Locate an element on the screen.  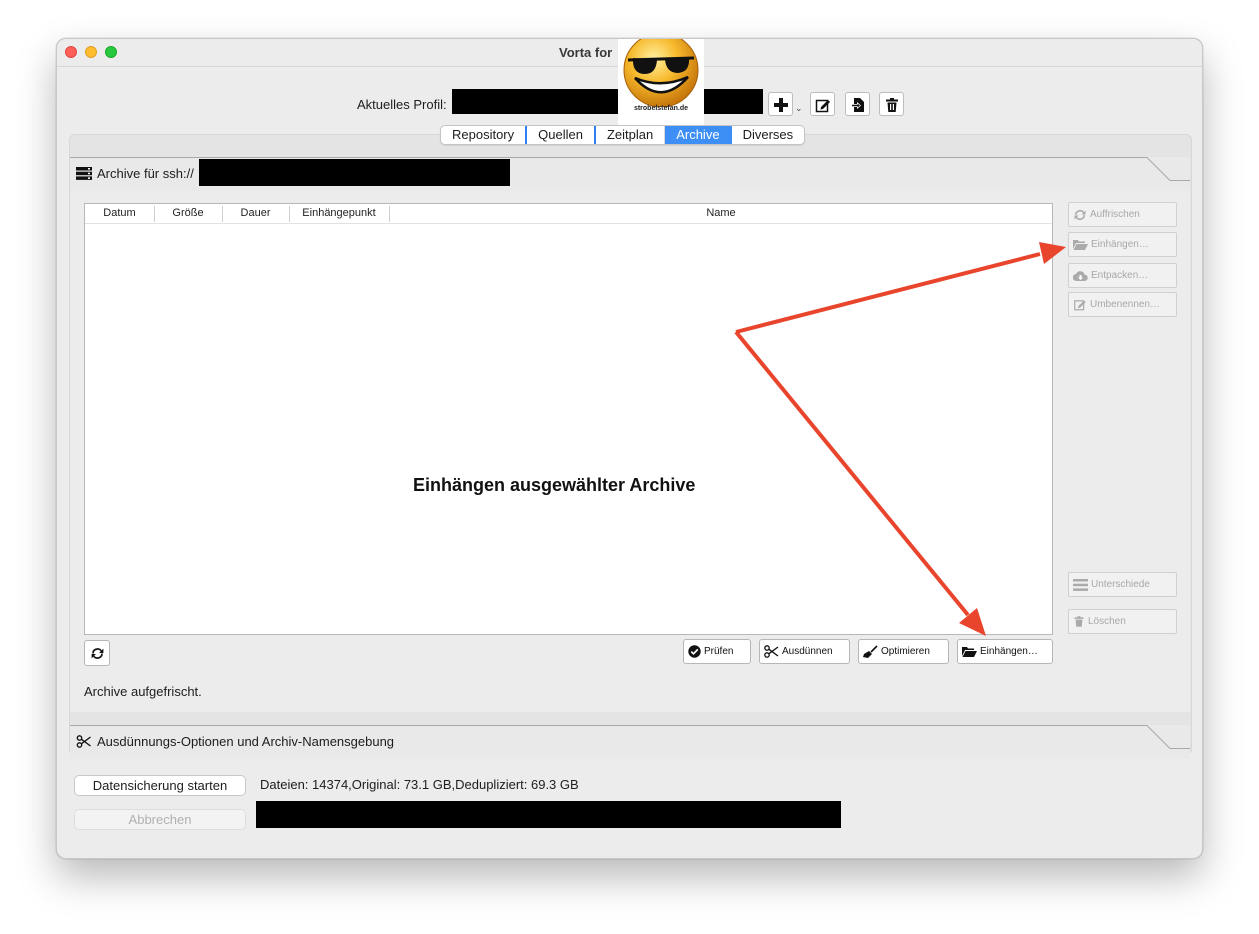
diff-archive-label: Unterschiede is located at coordinates (1120, 584).